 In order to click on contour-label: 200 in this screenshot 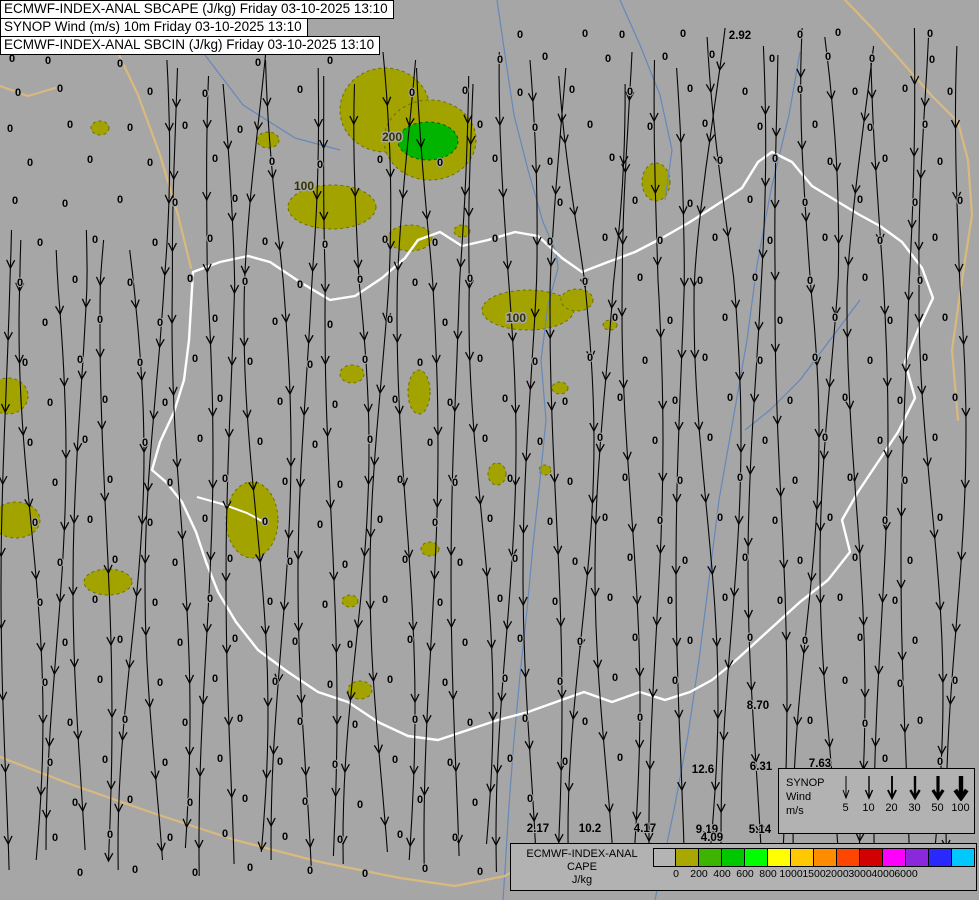, I will do `click(392, 137)`.